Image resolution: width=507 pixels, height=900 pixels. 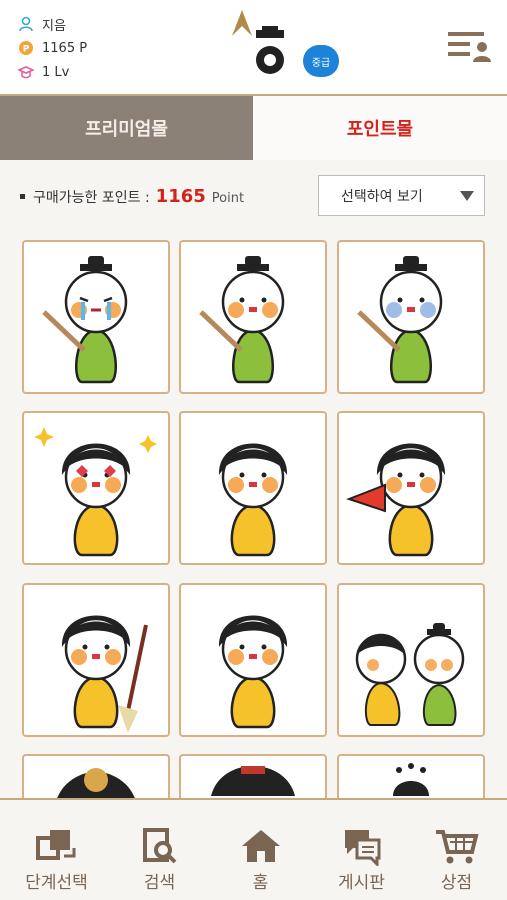 I want to click on user-name-row: 지음, so click(x=52, y=24).